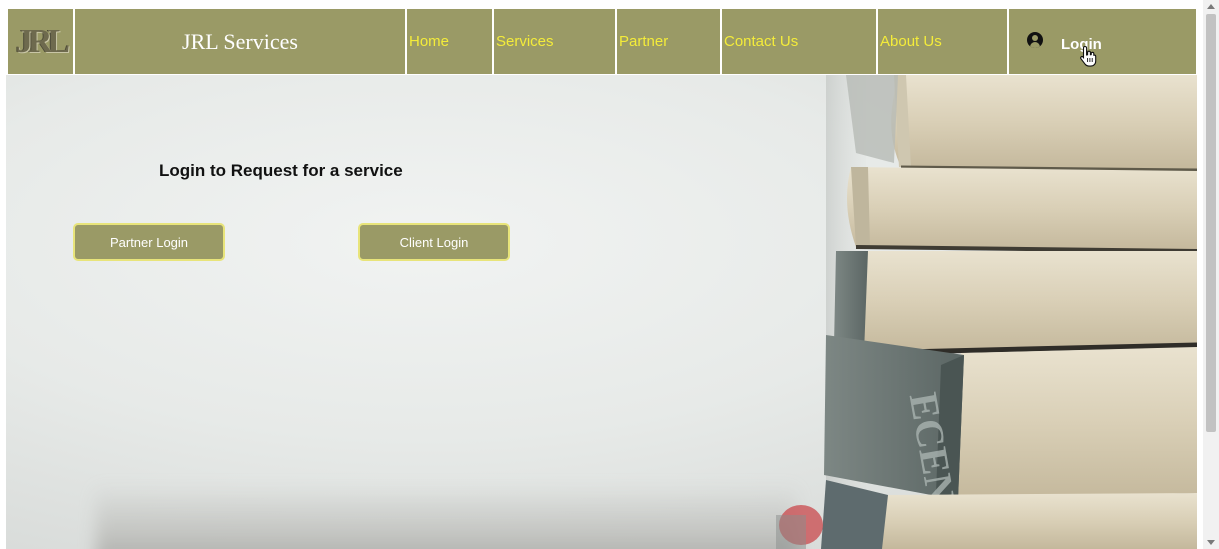 Image resolution: width=1219 pixels, height=549 pixels. What do you see at coordinates (943, 41) in the screenshot?
I see `nav-link-about-us: About Us` at bounding box center [943, 41].